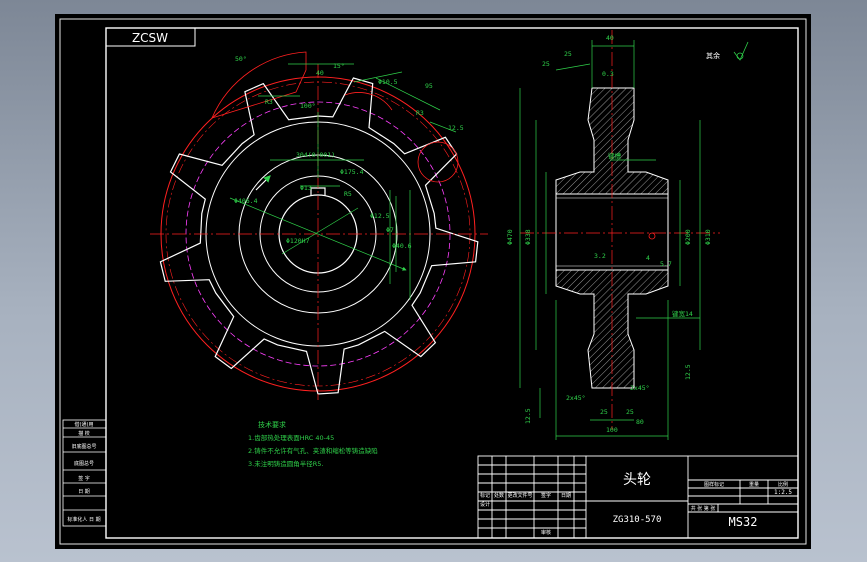 The width and height of the screenshot is (867, 562). What do you see at coordinates (528, 416) in the screenshot?
I see `dim-r-9: 12.5` at bounding box center [528, 416].